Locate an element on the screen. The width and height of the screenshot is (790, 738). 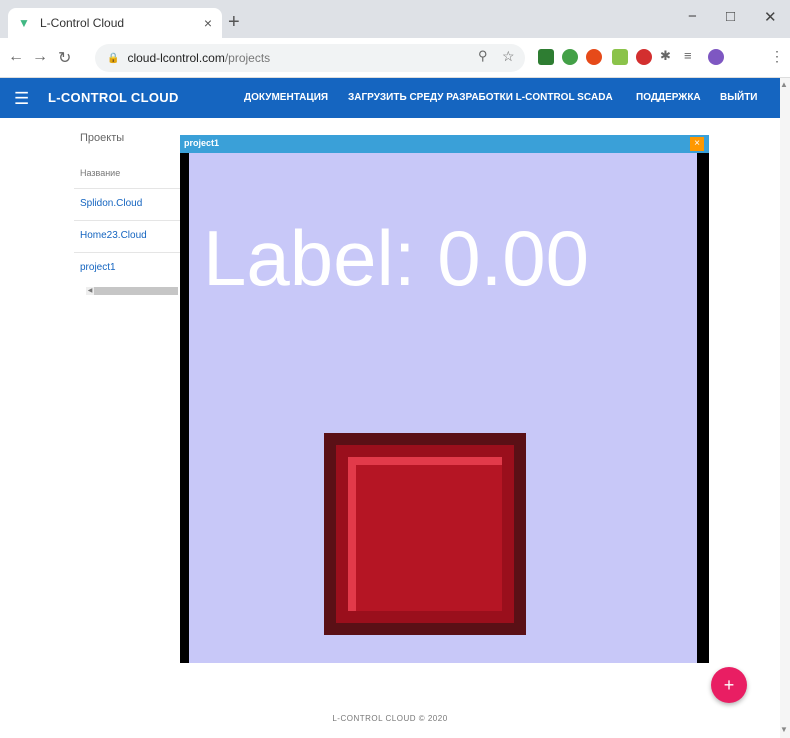
button-face is located at coordinates (425, 534).